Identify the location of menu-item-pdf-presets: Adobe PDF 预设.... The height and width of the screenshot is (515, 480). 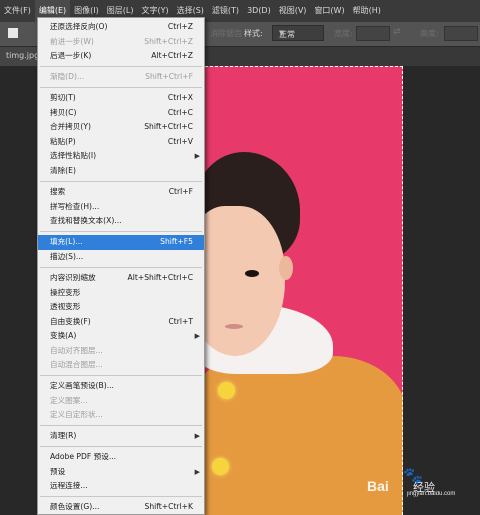
(121, 457).